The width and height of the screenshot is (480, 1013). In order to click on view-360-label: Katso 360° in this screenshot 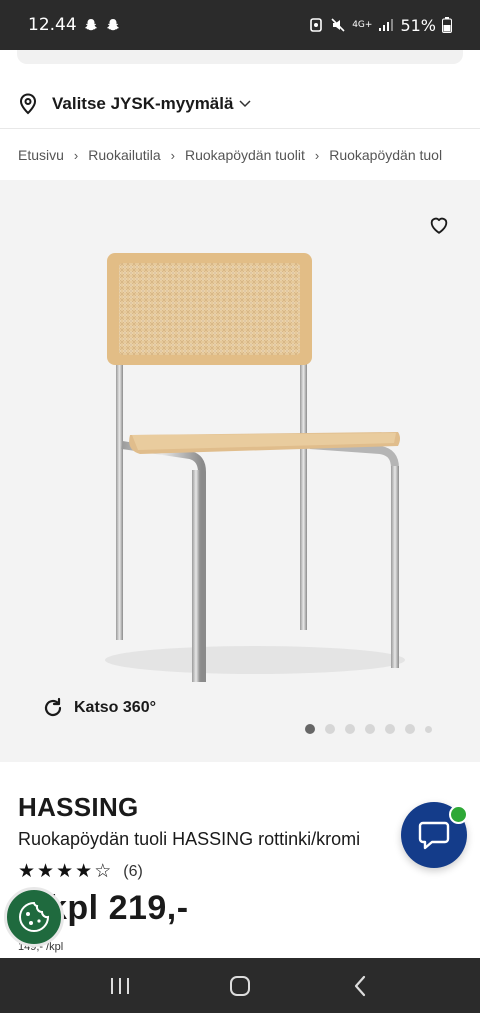, I will do `click(115, 707)`.